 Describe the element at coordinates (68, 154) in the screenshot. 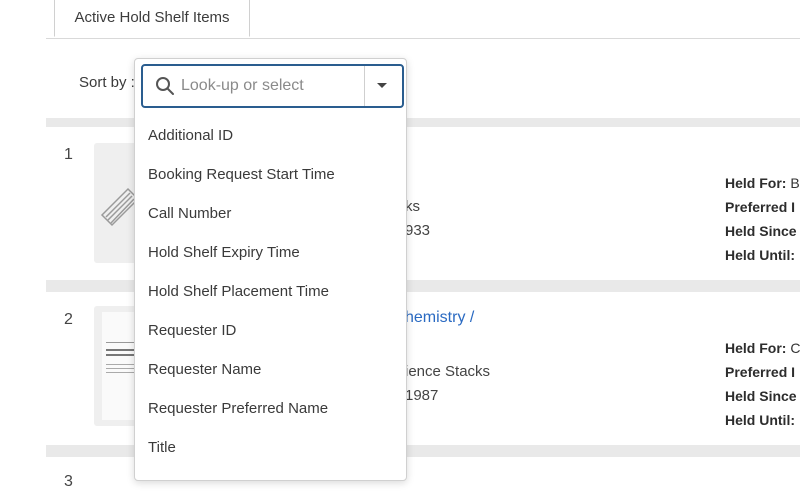

I see `row-number: 1` at that location.